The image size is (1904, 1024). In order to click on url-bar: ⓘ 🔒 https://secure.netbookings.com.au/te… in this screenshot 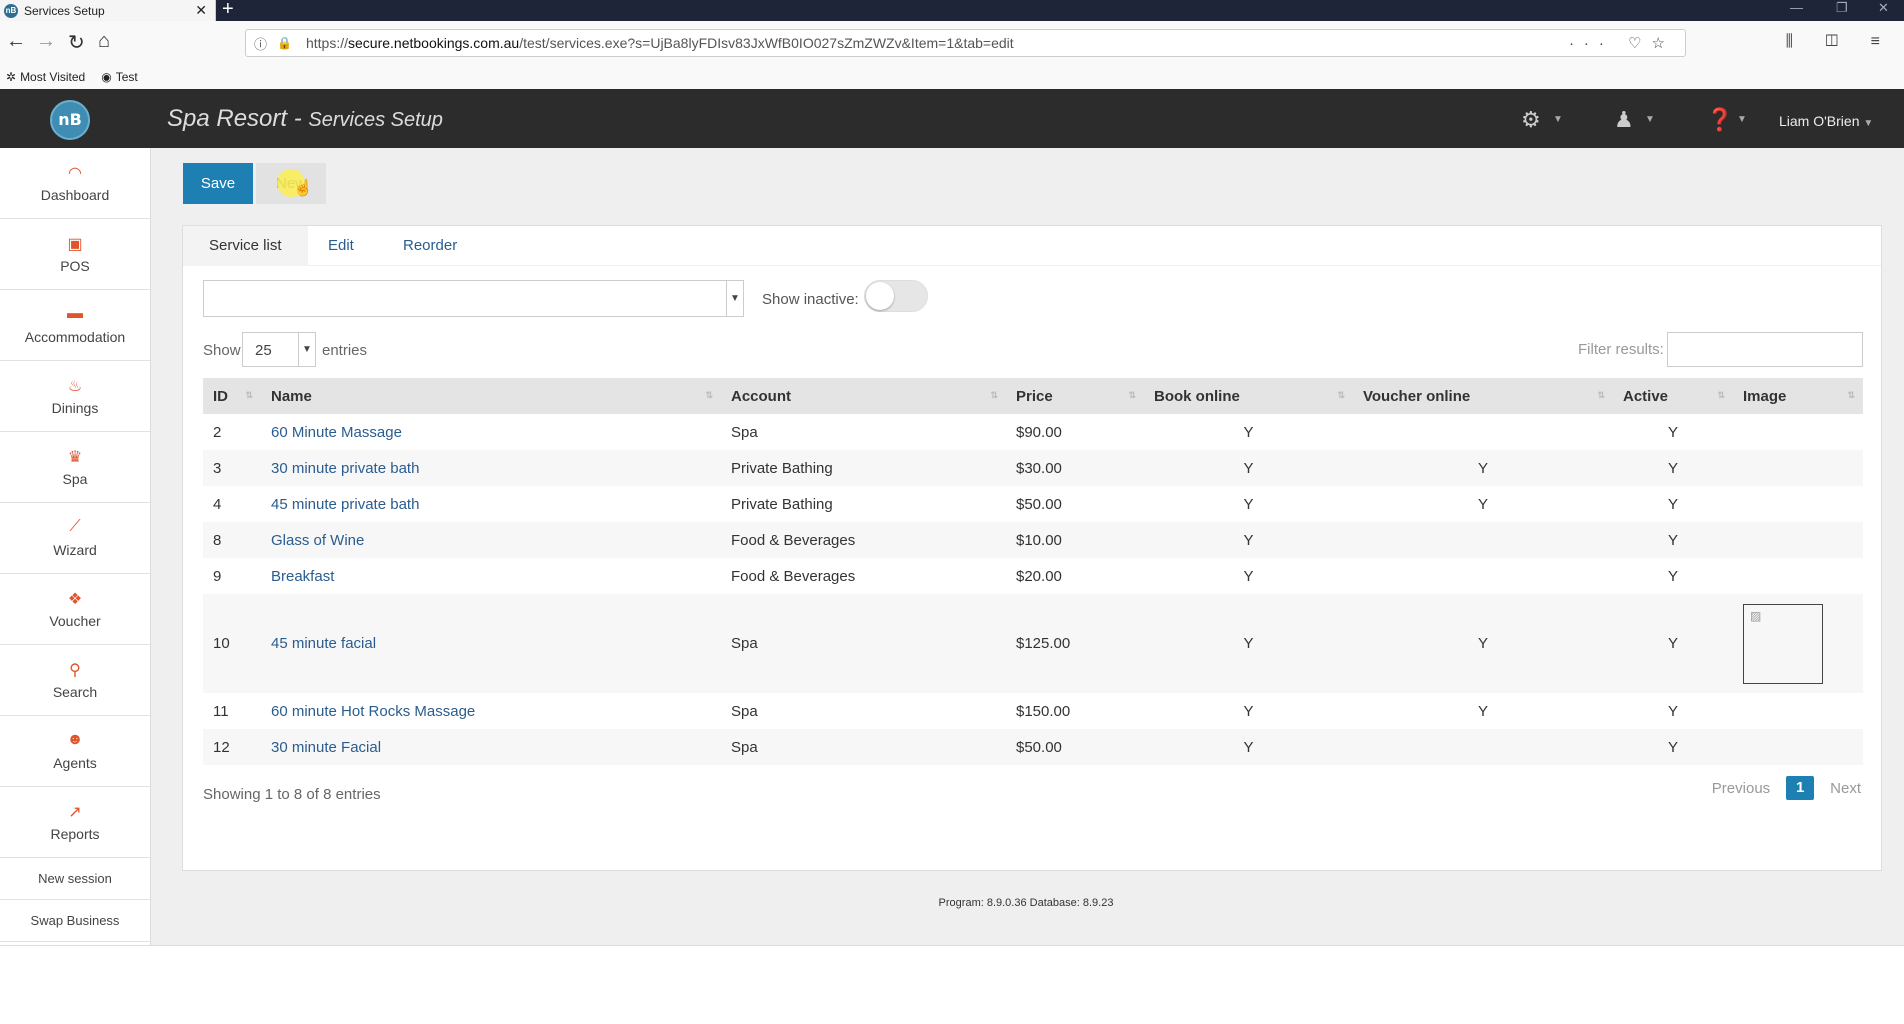, I will do `click(965, 43)`.